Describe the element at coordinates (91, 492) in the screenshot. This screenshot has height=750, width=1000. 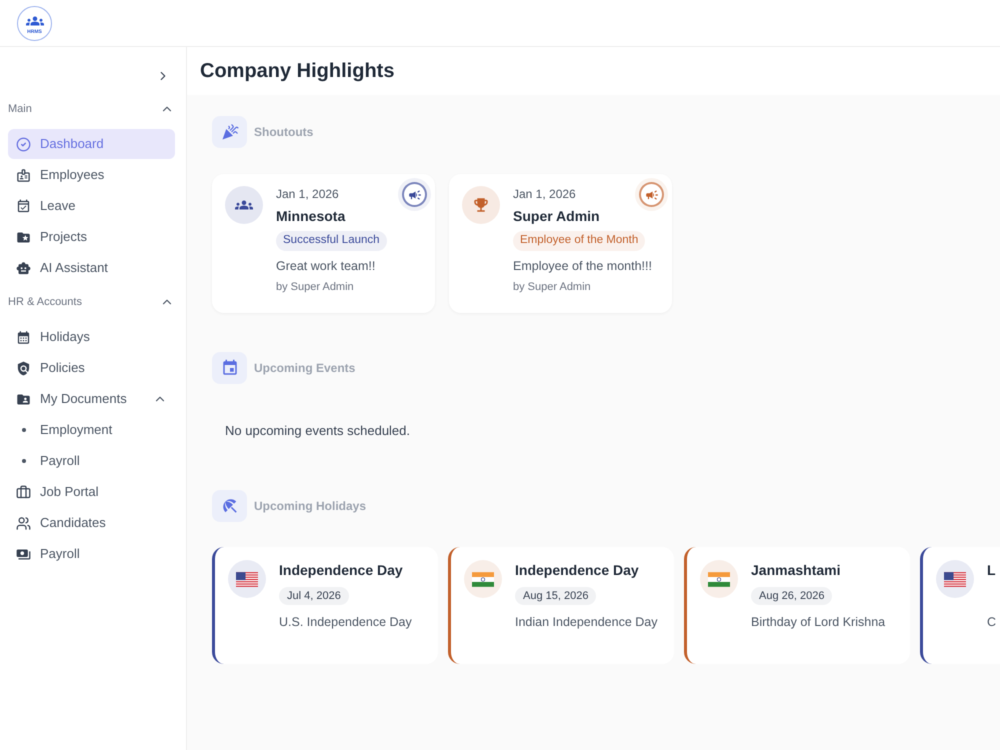
I see `sidebar-item: Job Portal` at that location.